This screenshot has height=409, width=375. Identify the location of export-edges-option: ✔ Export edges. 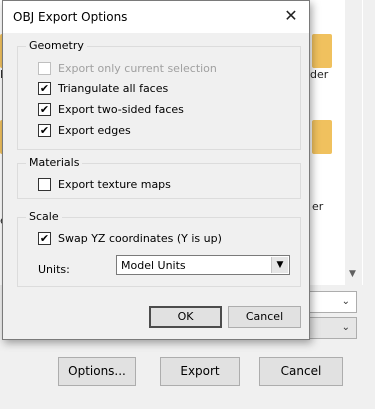
(84, 130).